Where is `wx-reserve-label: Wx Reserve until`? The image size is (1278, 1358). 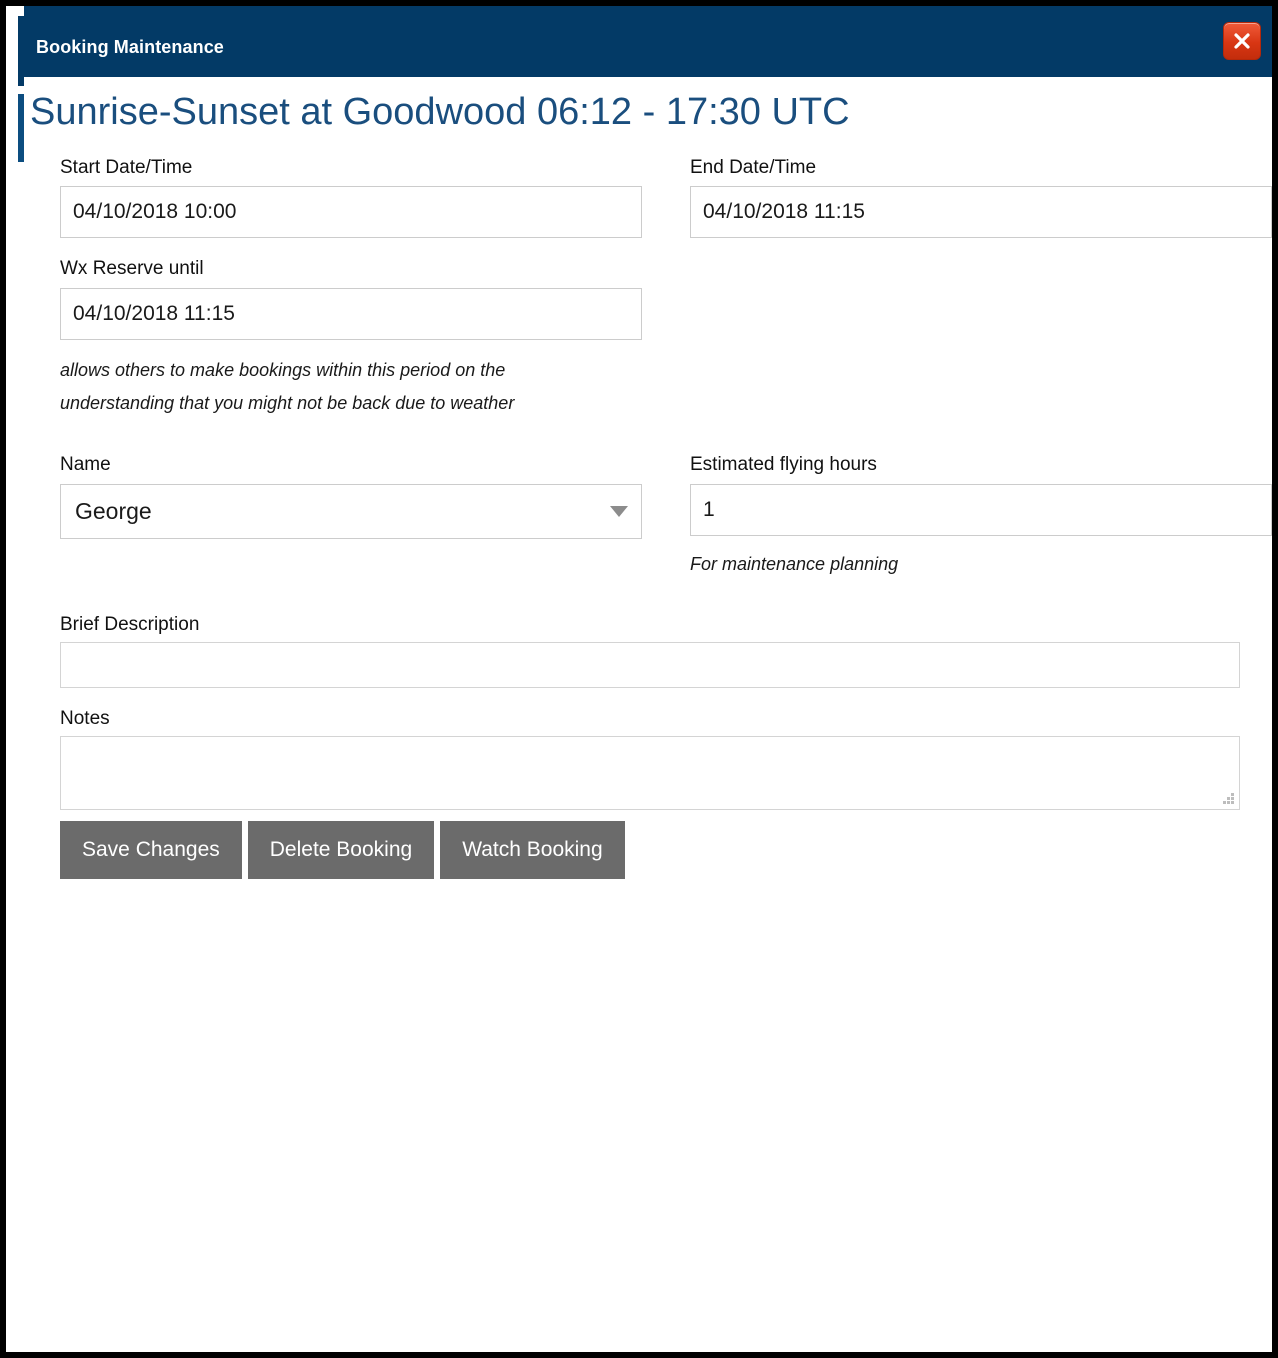 wx-reserve-label: Wx Reserve until is located at coordinates (132, 269).